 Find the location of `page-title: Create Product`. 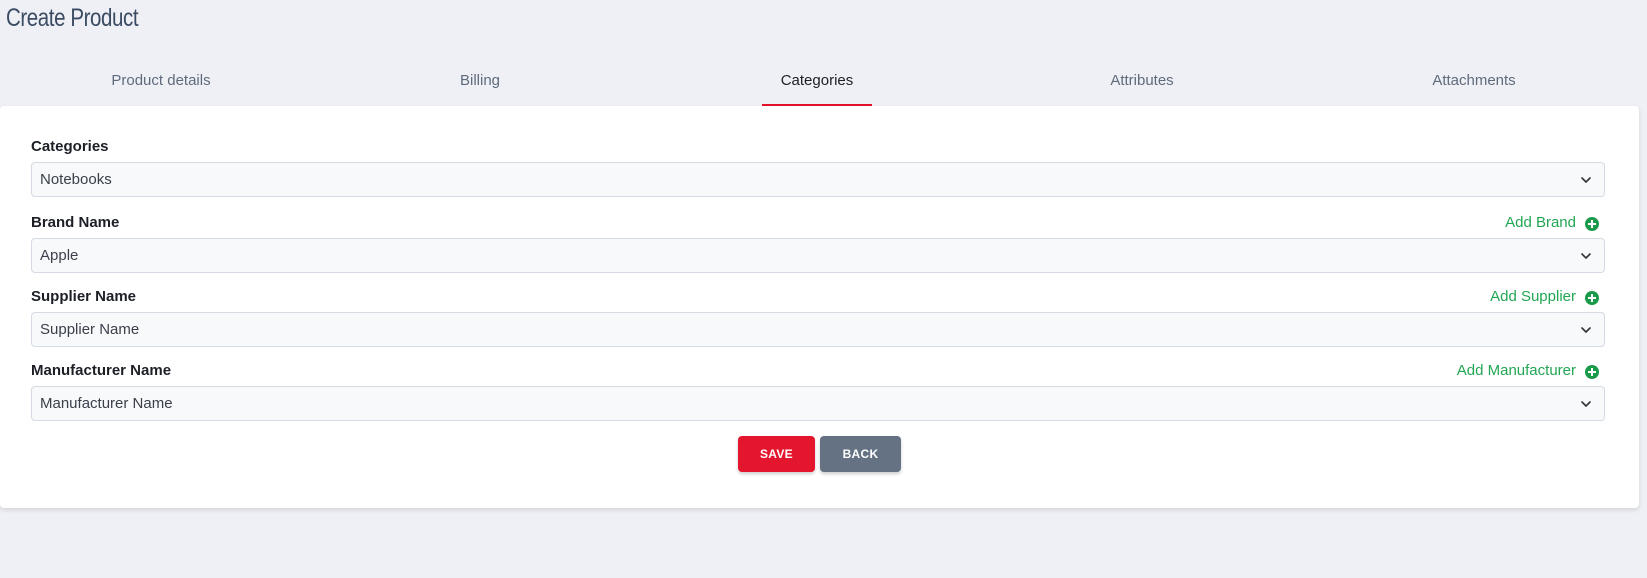

page-title: Create Product is located at coordinates (72, 18).